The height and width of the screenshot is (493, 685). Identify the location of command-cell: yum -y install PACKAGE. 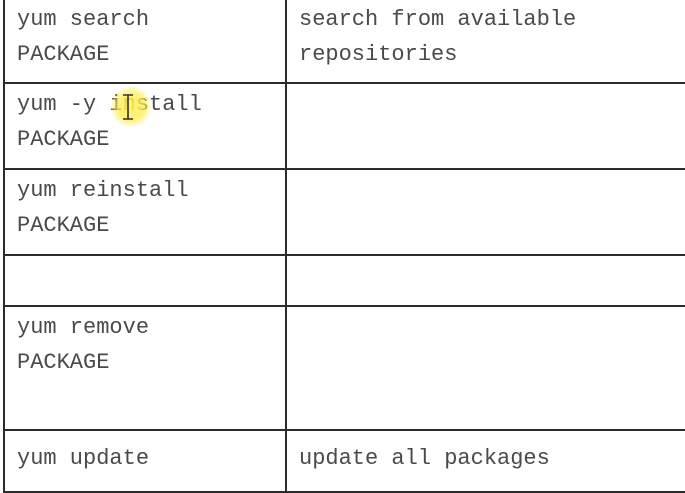
(145, 126).